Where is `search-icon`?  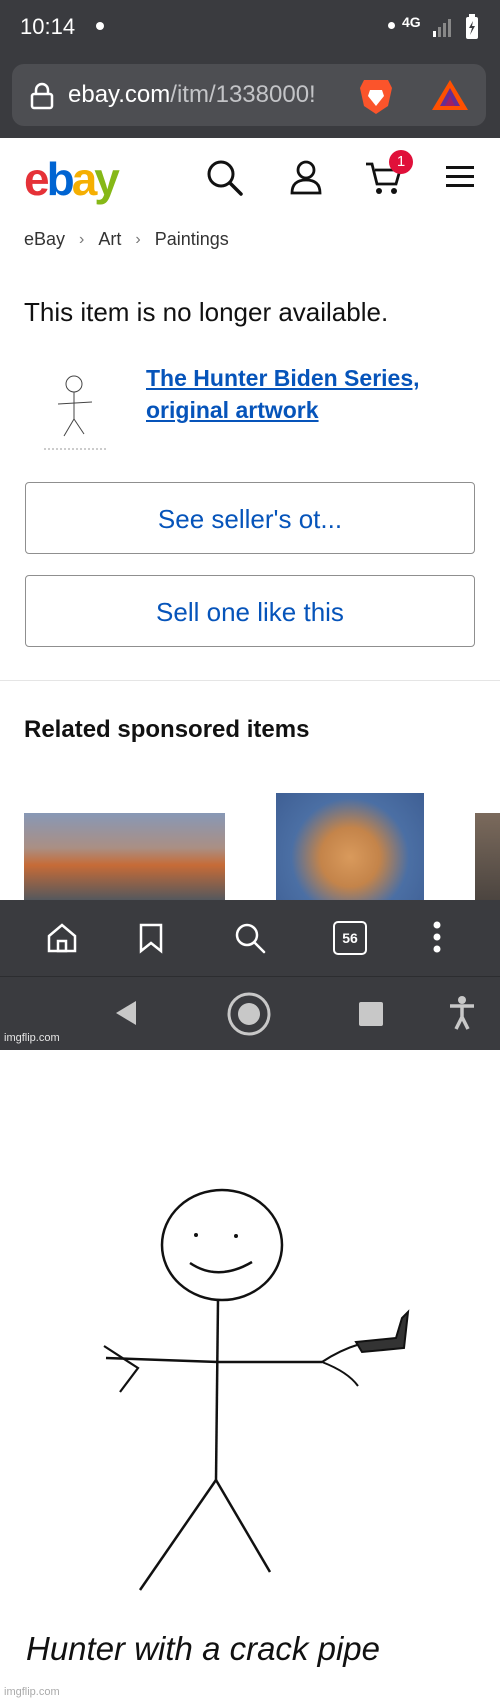 search-icon is located at coordinates (225, 178).